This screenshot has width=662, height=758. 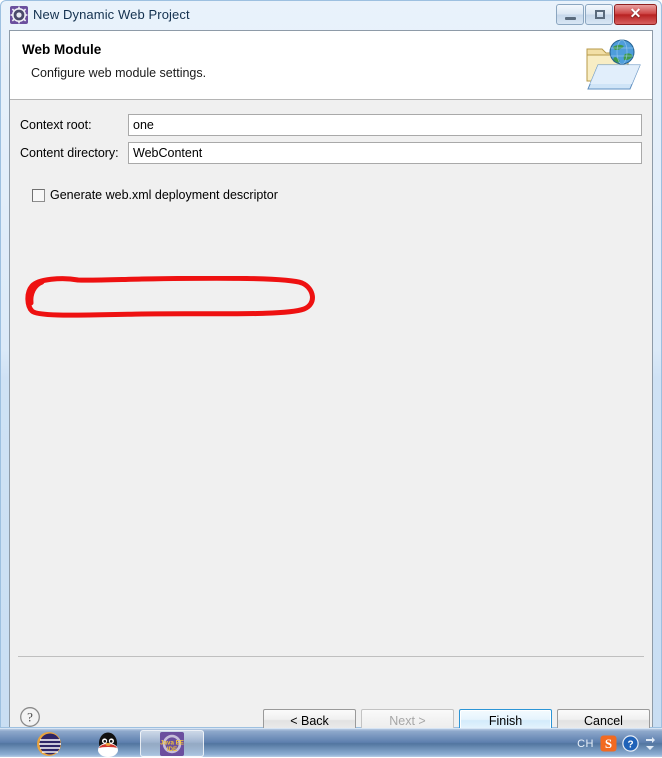 I want to click on page-title: Web Module, so click(x=62, y=49).